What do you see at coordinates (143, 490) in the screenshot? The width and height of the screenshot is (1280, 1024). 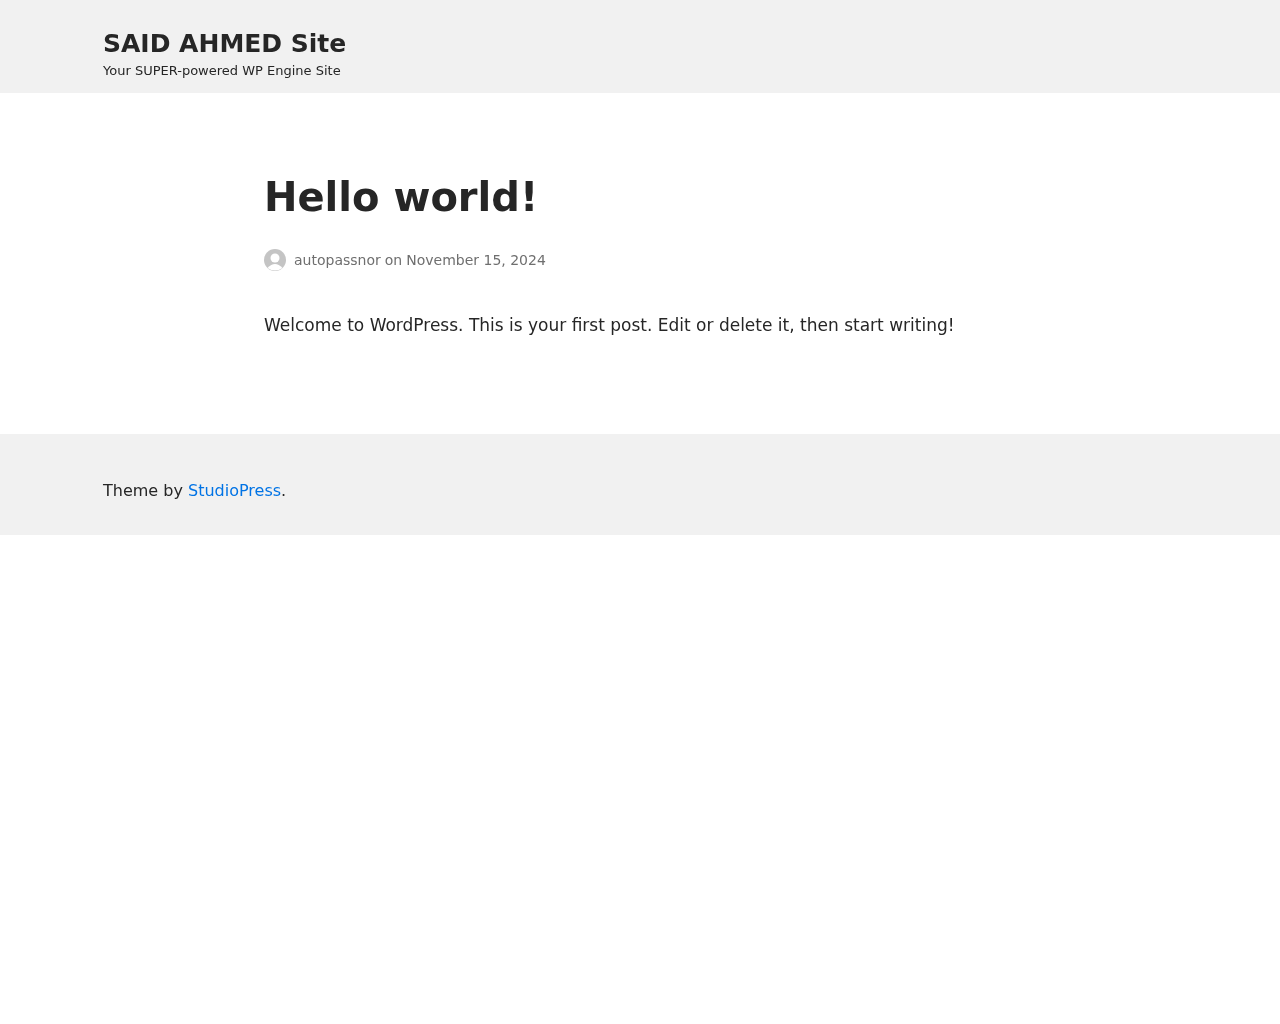 I see `footer-text: Theme by` at bounding box center [143, 490].